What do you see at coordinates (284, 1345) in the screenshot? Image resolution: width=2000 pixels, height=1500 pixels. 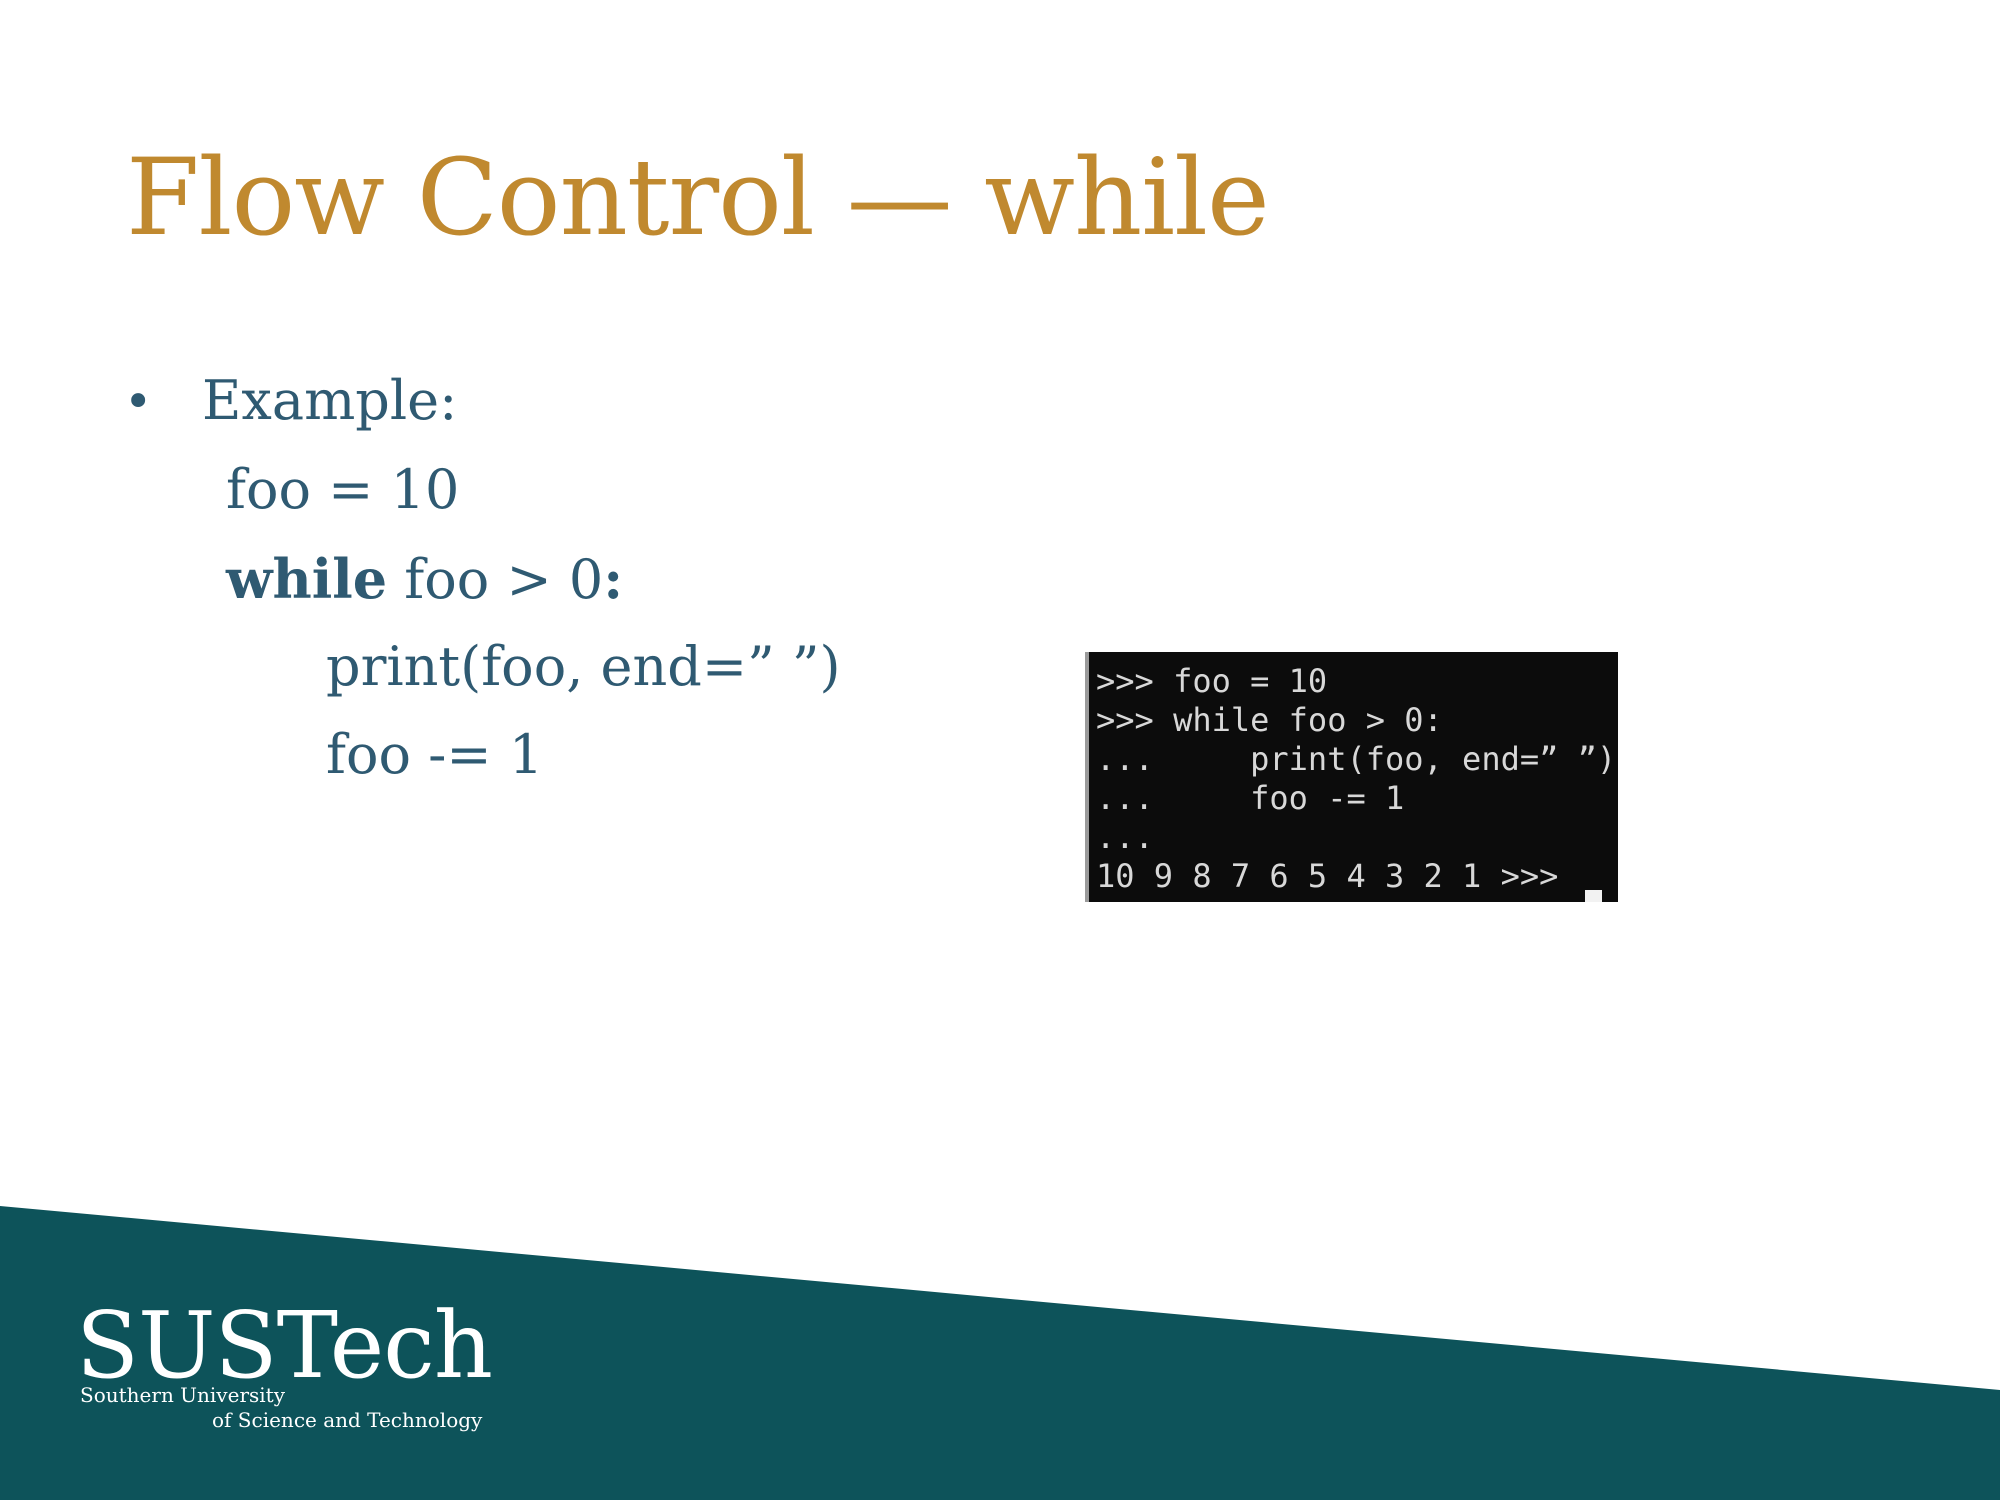 I see `sustech-logo: SUSTech` at bounding box center [284, 1345].